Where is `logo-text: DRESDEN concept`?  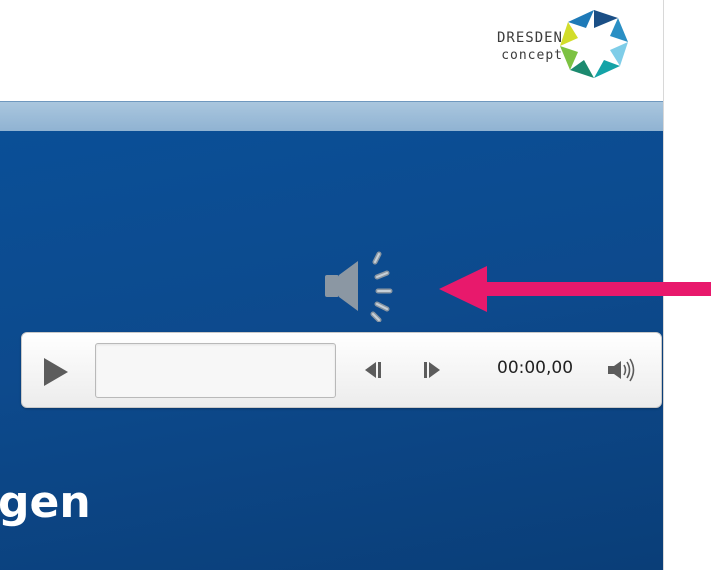
logo-text: DRESDEN concept is located at coordinates (530, 47).